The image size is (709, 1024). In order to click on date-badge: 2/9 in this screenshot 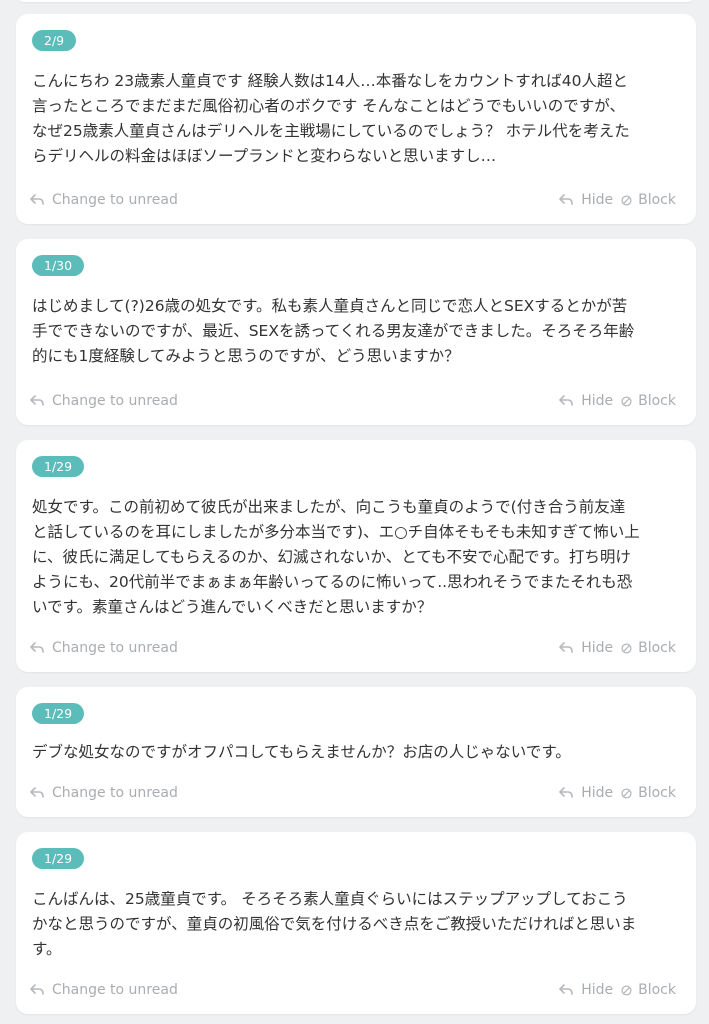, I will do `click(54, 40)`.